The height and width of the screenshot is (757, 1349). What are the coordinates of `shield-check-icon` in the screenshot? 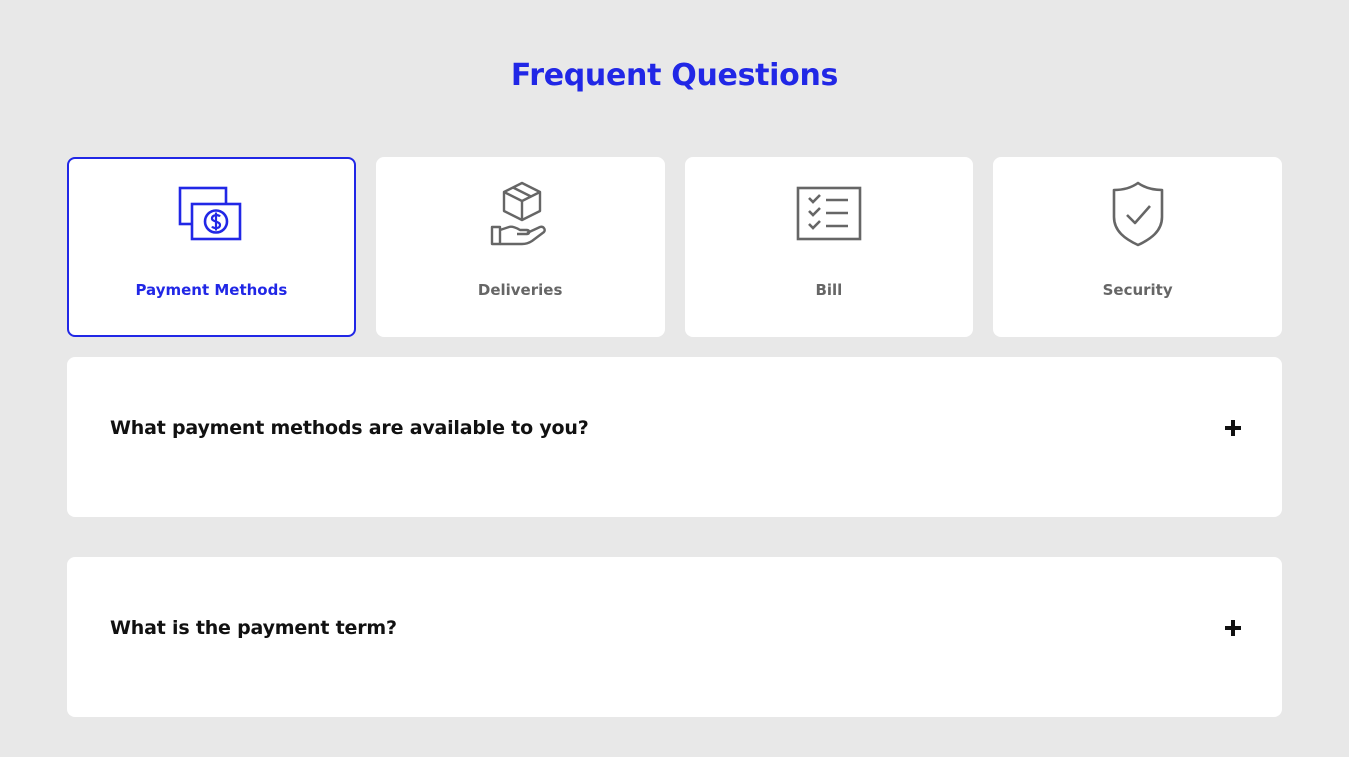 It's located at (1138, 214).